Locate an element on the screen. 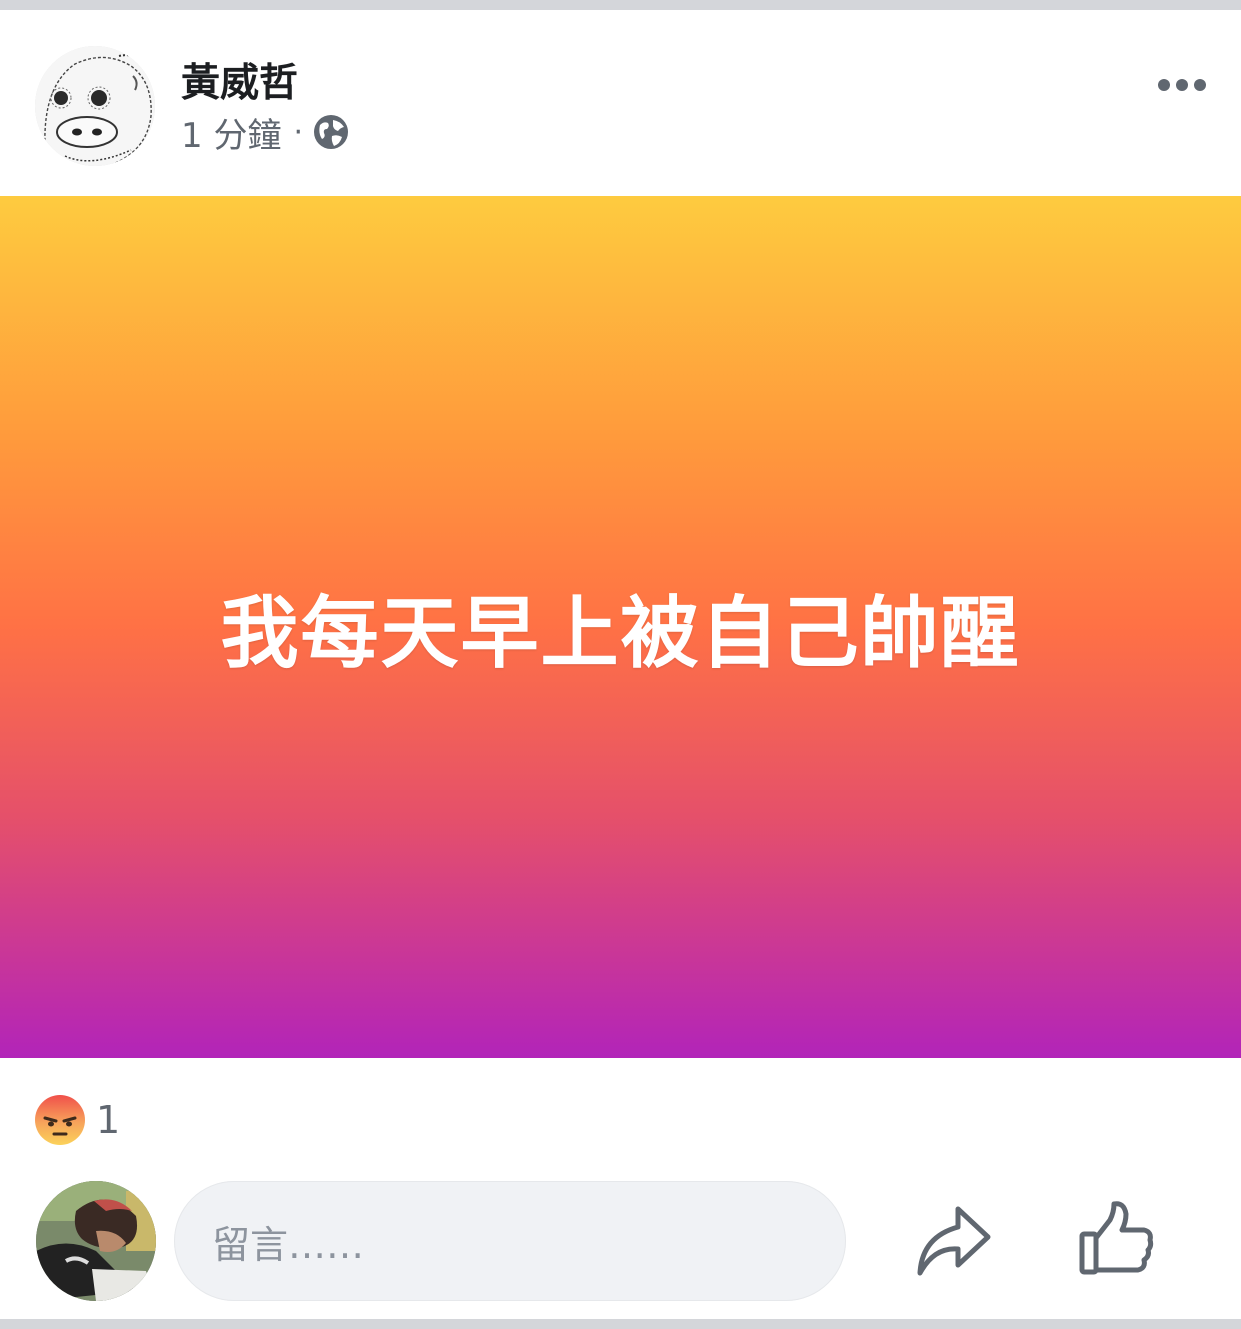  post-time: 1 分鐘 is located at coordinates (231, 132).